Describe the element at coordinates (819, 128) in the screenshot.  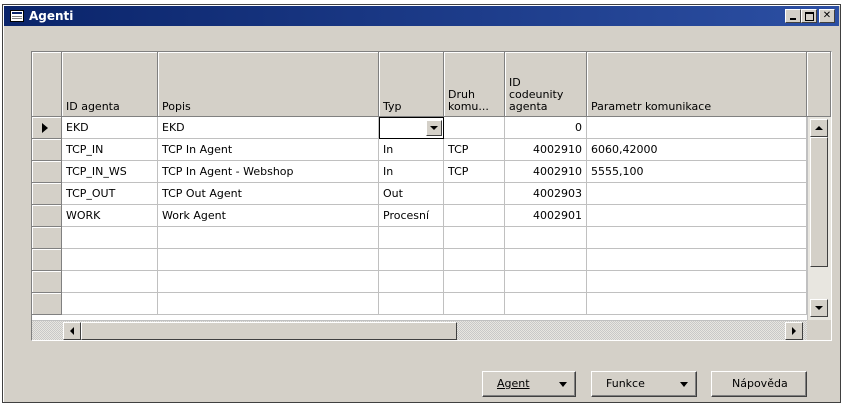
I see `scroll-up-icon` at that location.